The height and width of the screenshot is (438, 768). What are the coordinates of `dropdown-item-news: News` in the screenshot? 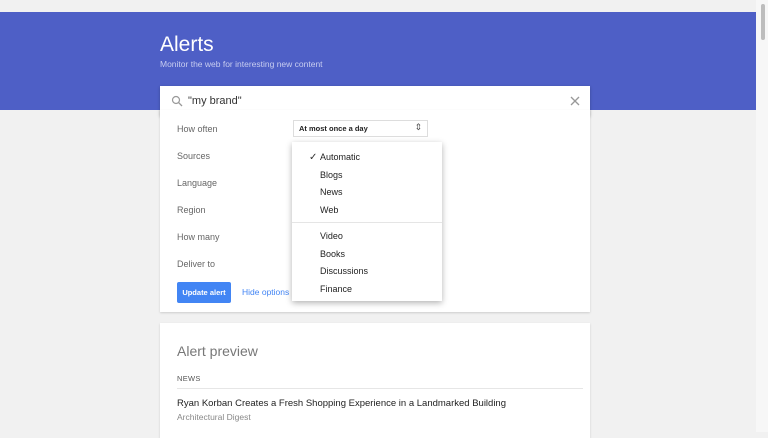 It's located at (331, 192).